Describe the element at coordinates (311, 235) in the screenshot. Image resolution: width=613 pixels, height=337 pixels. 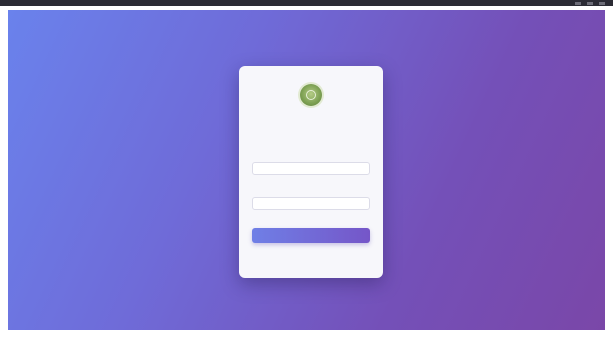
I see `sign-in-button` at that location.